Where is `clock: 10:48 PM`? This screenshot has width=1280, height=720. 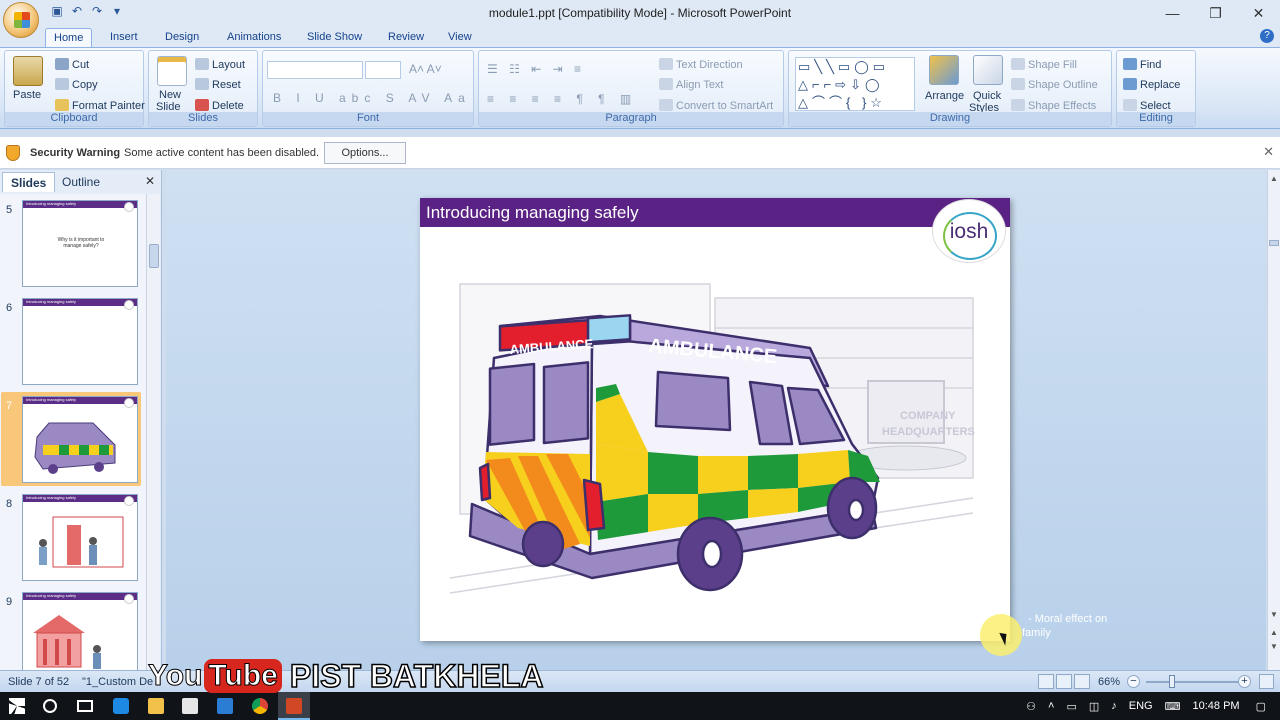
clock: 10:48 PM is located at coordinates (1216, 706).